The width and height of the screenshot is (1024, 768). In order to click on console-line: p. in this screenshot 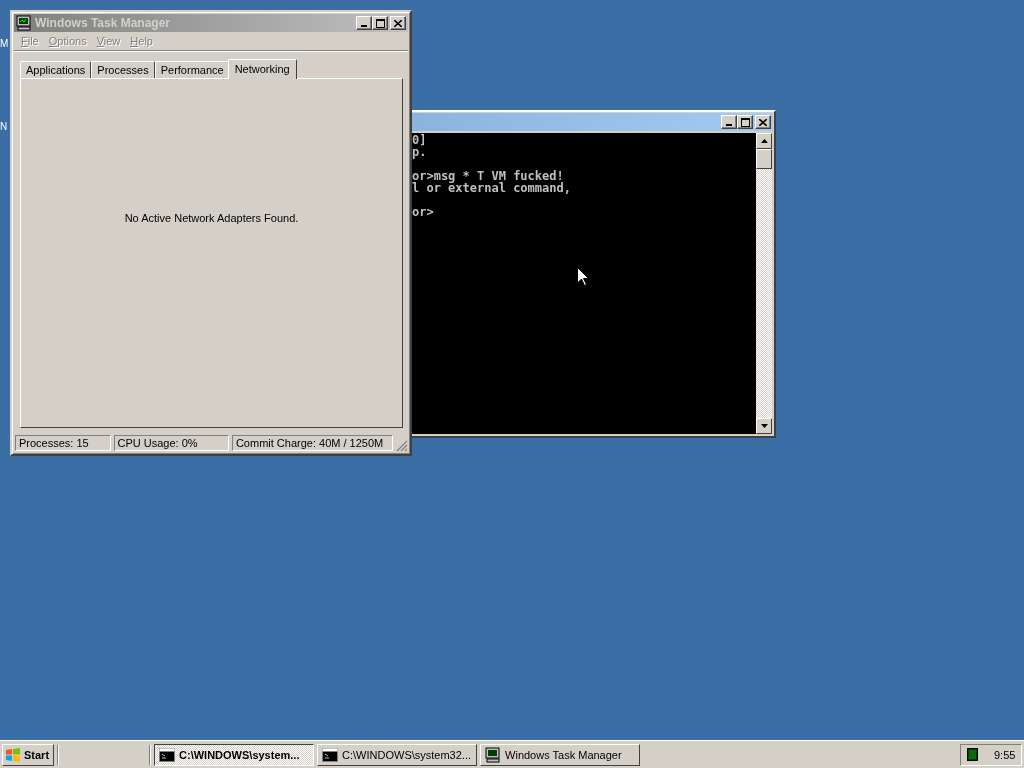, I will do `click(419, 152)`.